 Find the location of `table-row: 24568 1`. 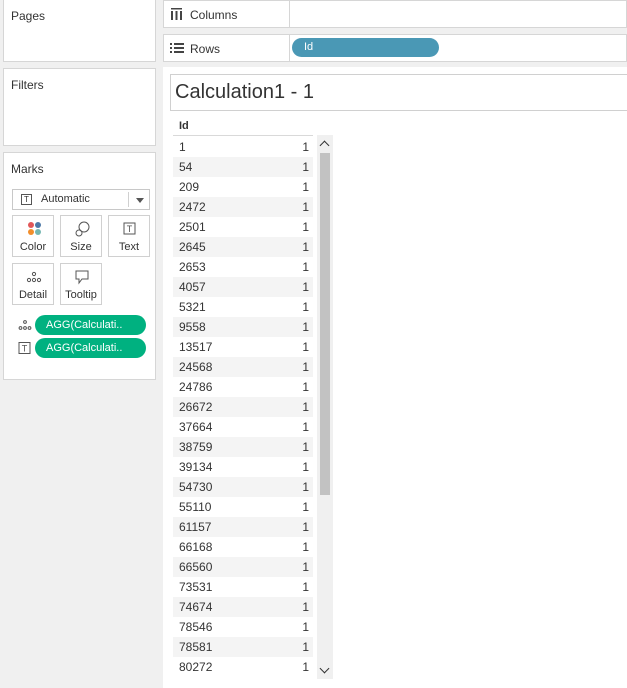

table-row: 24568 1 is located at coordinates (243, 367).